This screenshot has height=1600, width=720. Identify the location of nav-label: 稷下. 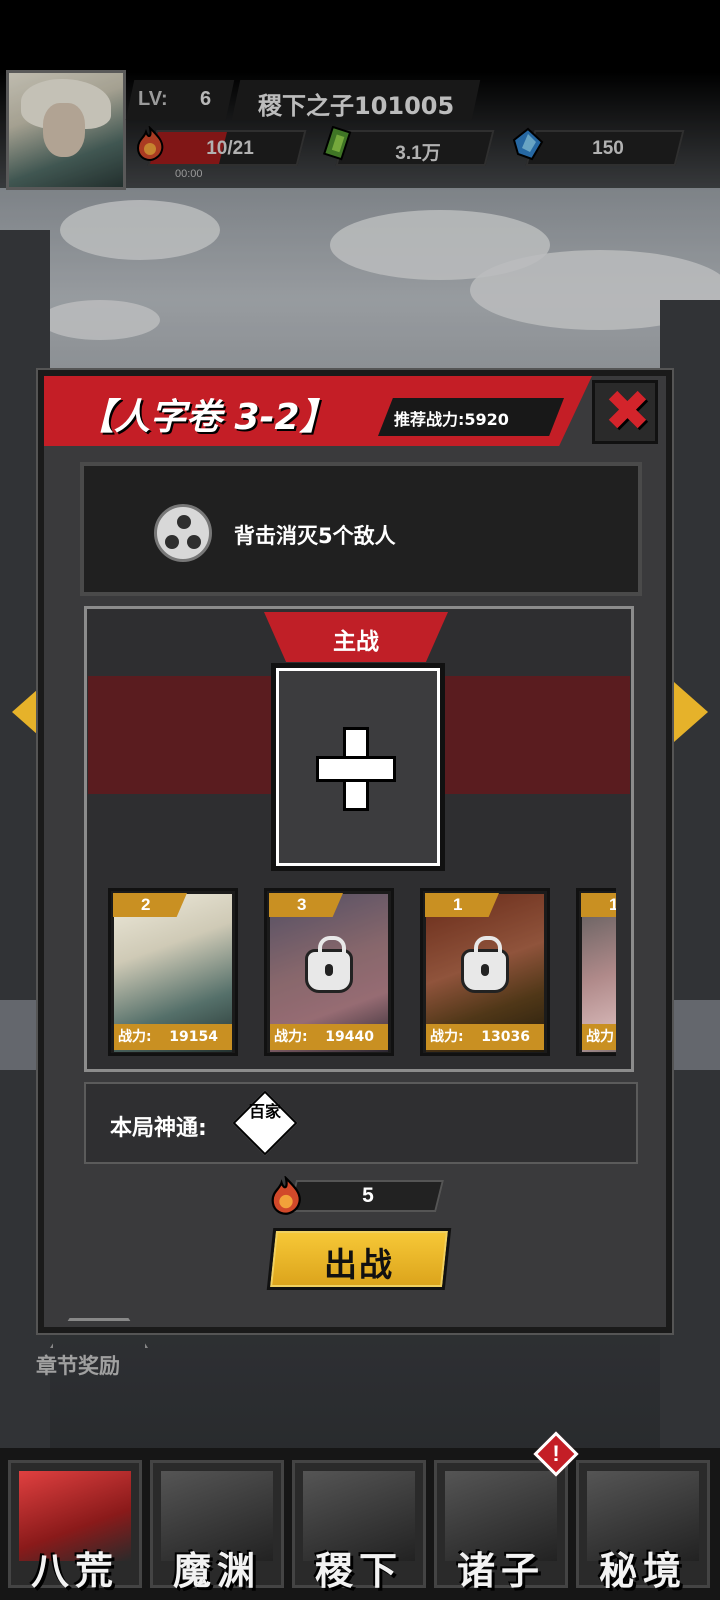
(358, 1570).